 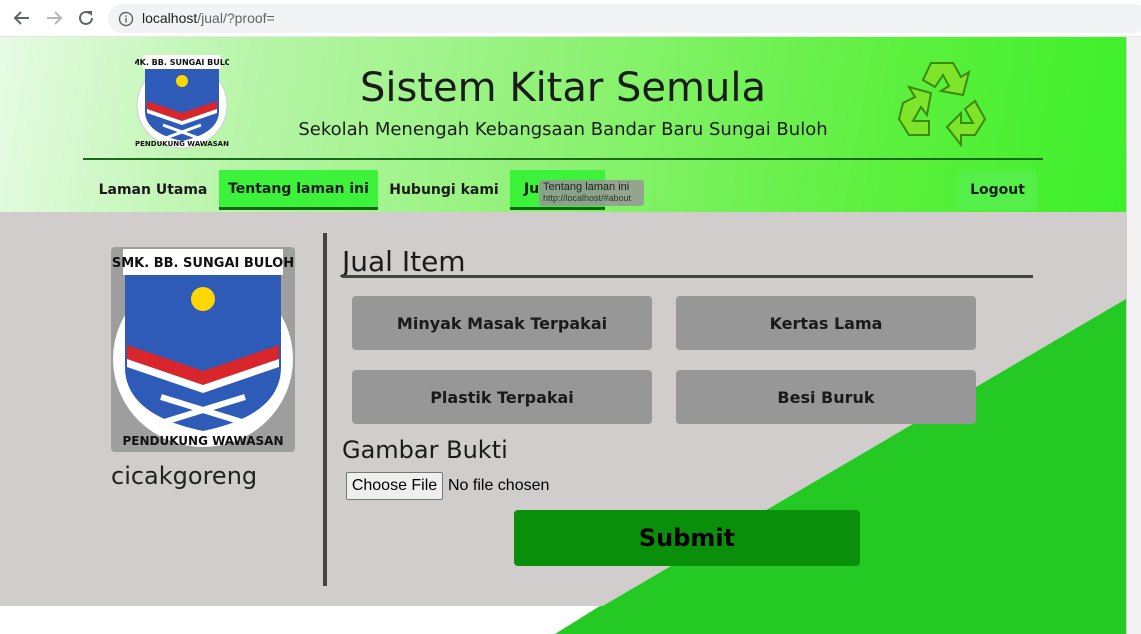 I want to click on forward-icon, so click(x=54, y=18).